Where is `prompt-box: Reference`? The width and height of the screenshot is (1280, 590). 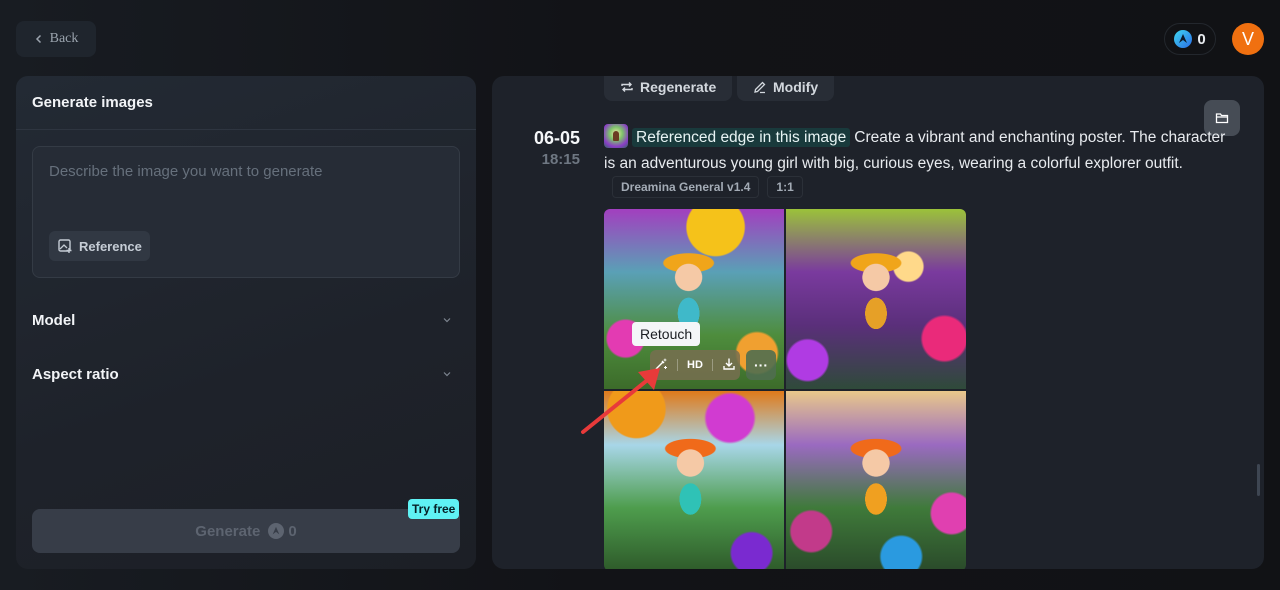 prompt-box: Reference is located at coordinates (246, 212).